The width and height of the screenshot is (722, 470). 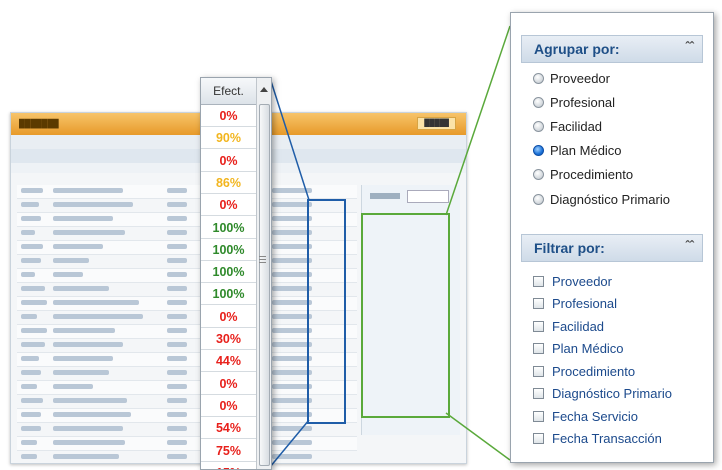 I want to click on efect-value-cell: 15%, so click(x=228, y=465).